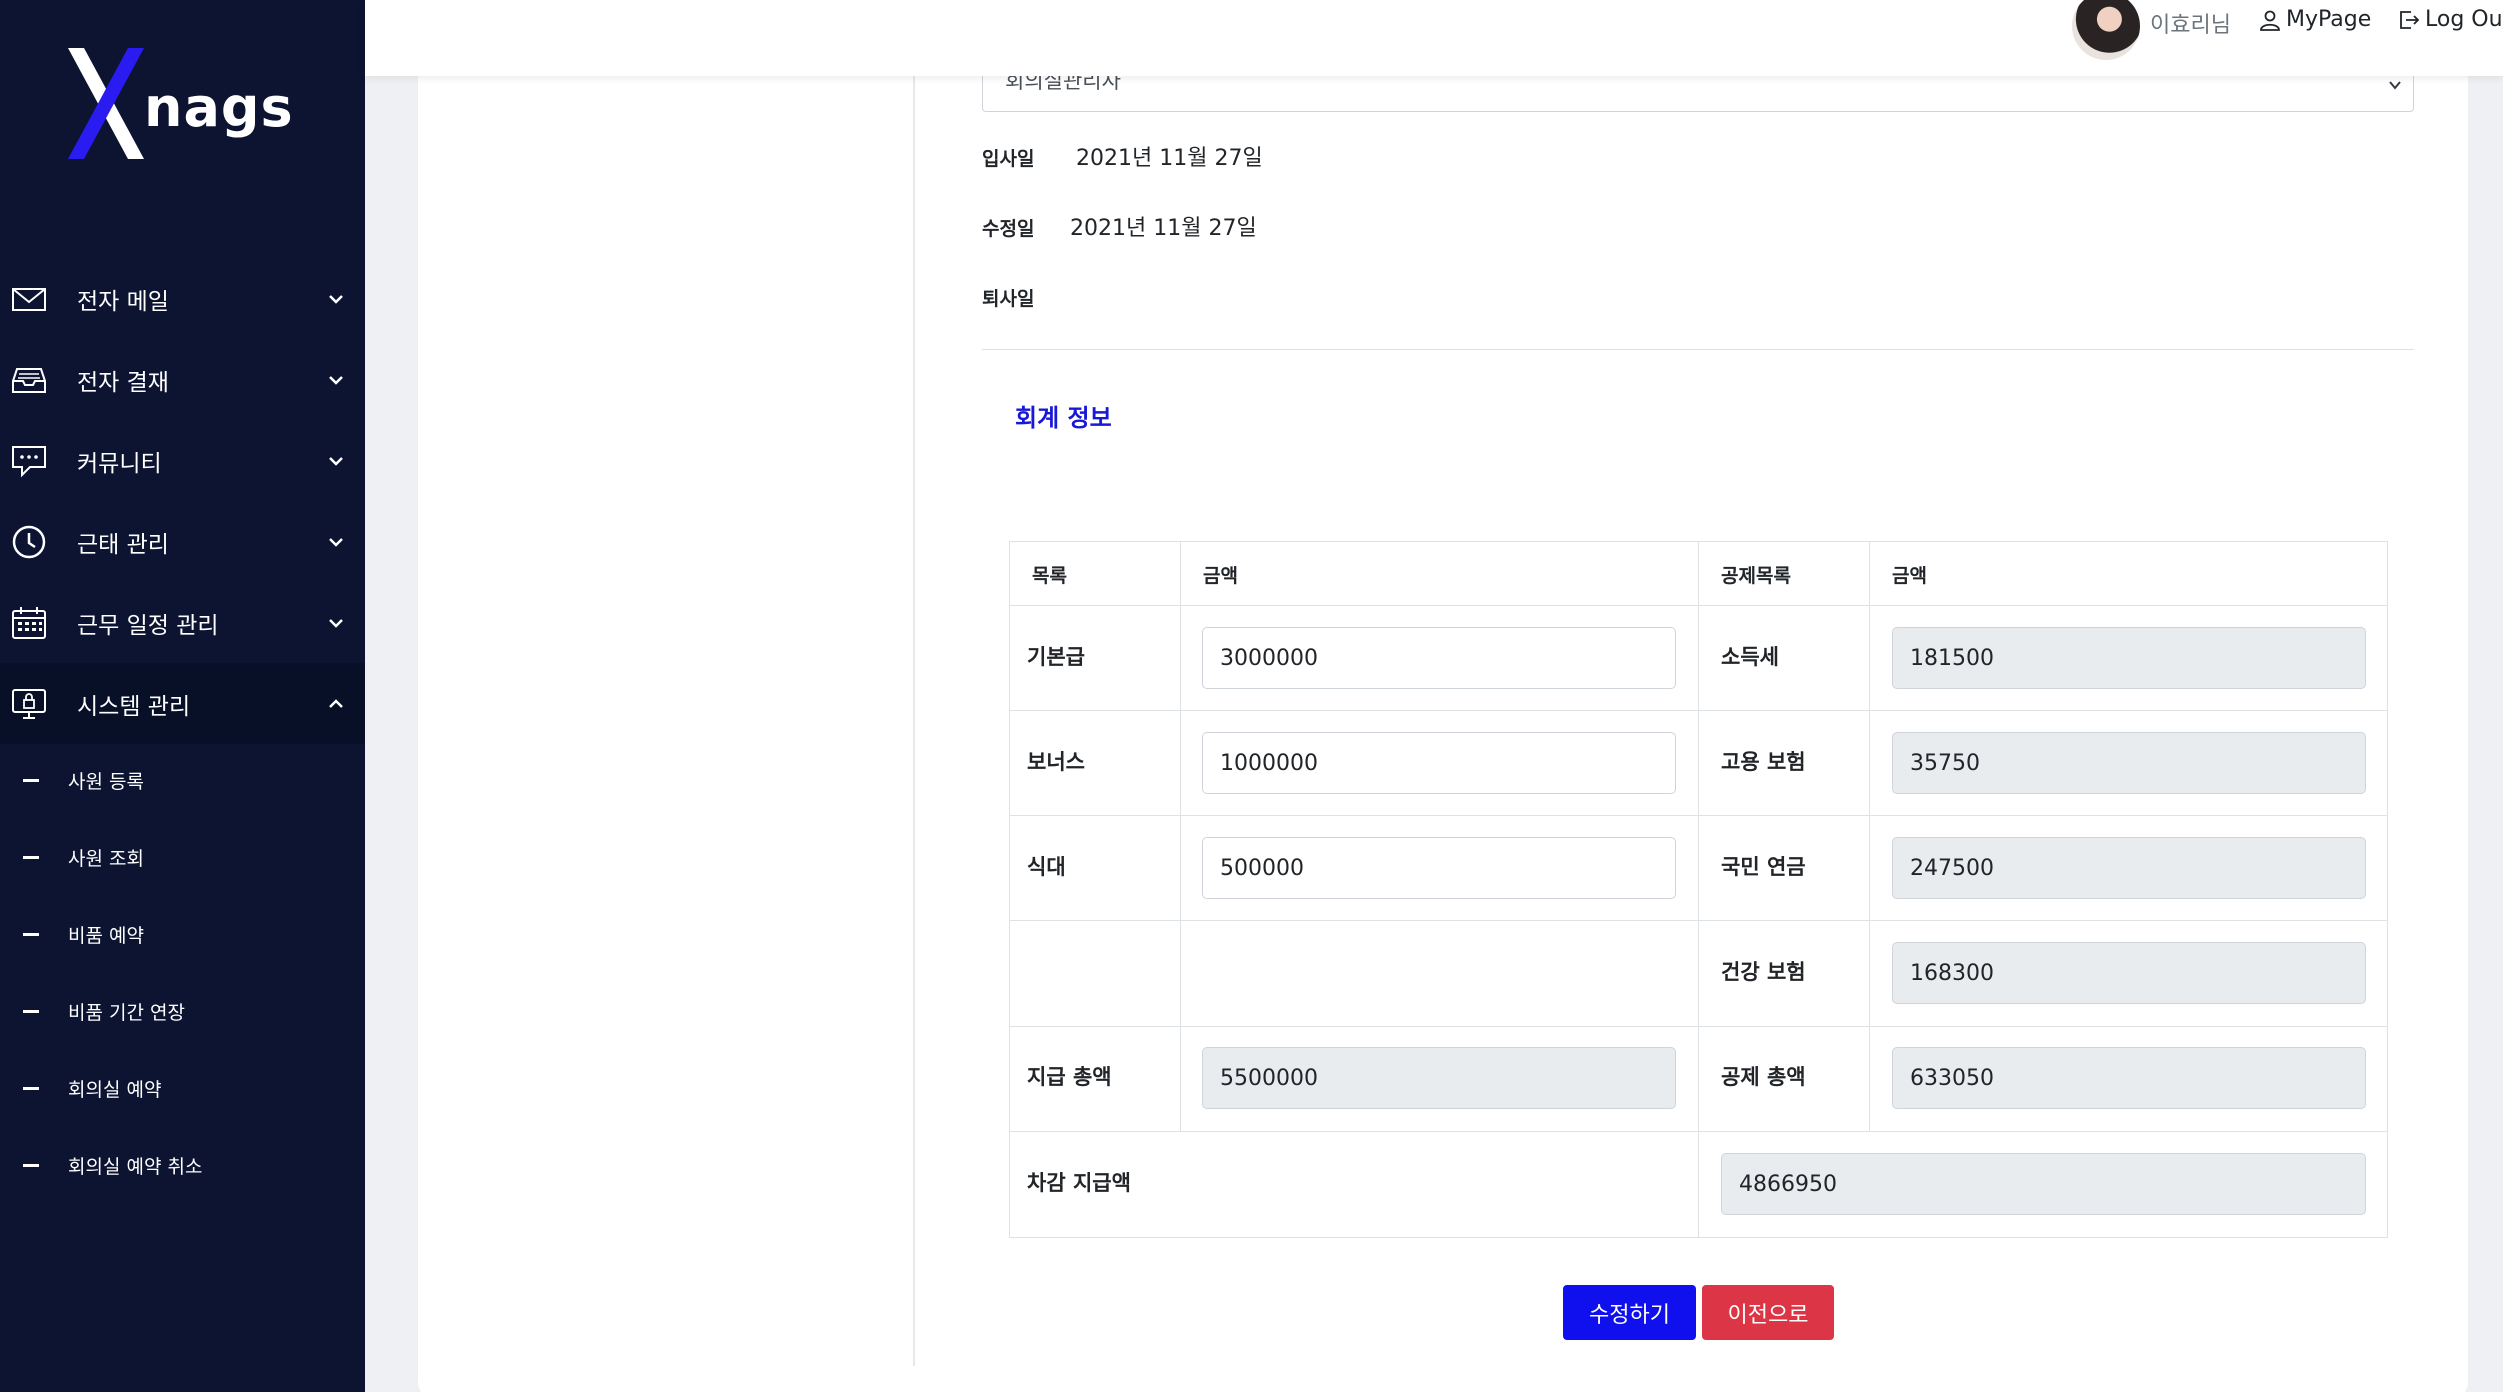  What do you see at coordinates (123, 544) in the screenshot?
I see `sidebar-item-label: 근태 관리` at bounding box center [123, 544].